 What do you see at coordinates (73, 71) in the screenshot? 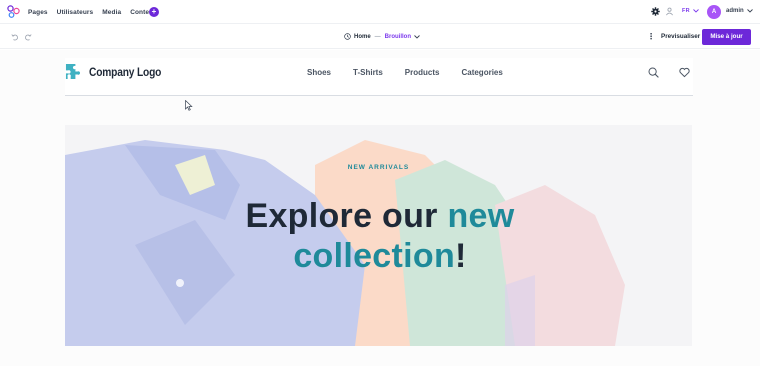
I see `puzzle-logo-icon` at bounding box center [73, 71].